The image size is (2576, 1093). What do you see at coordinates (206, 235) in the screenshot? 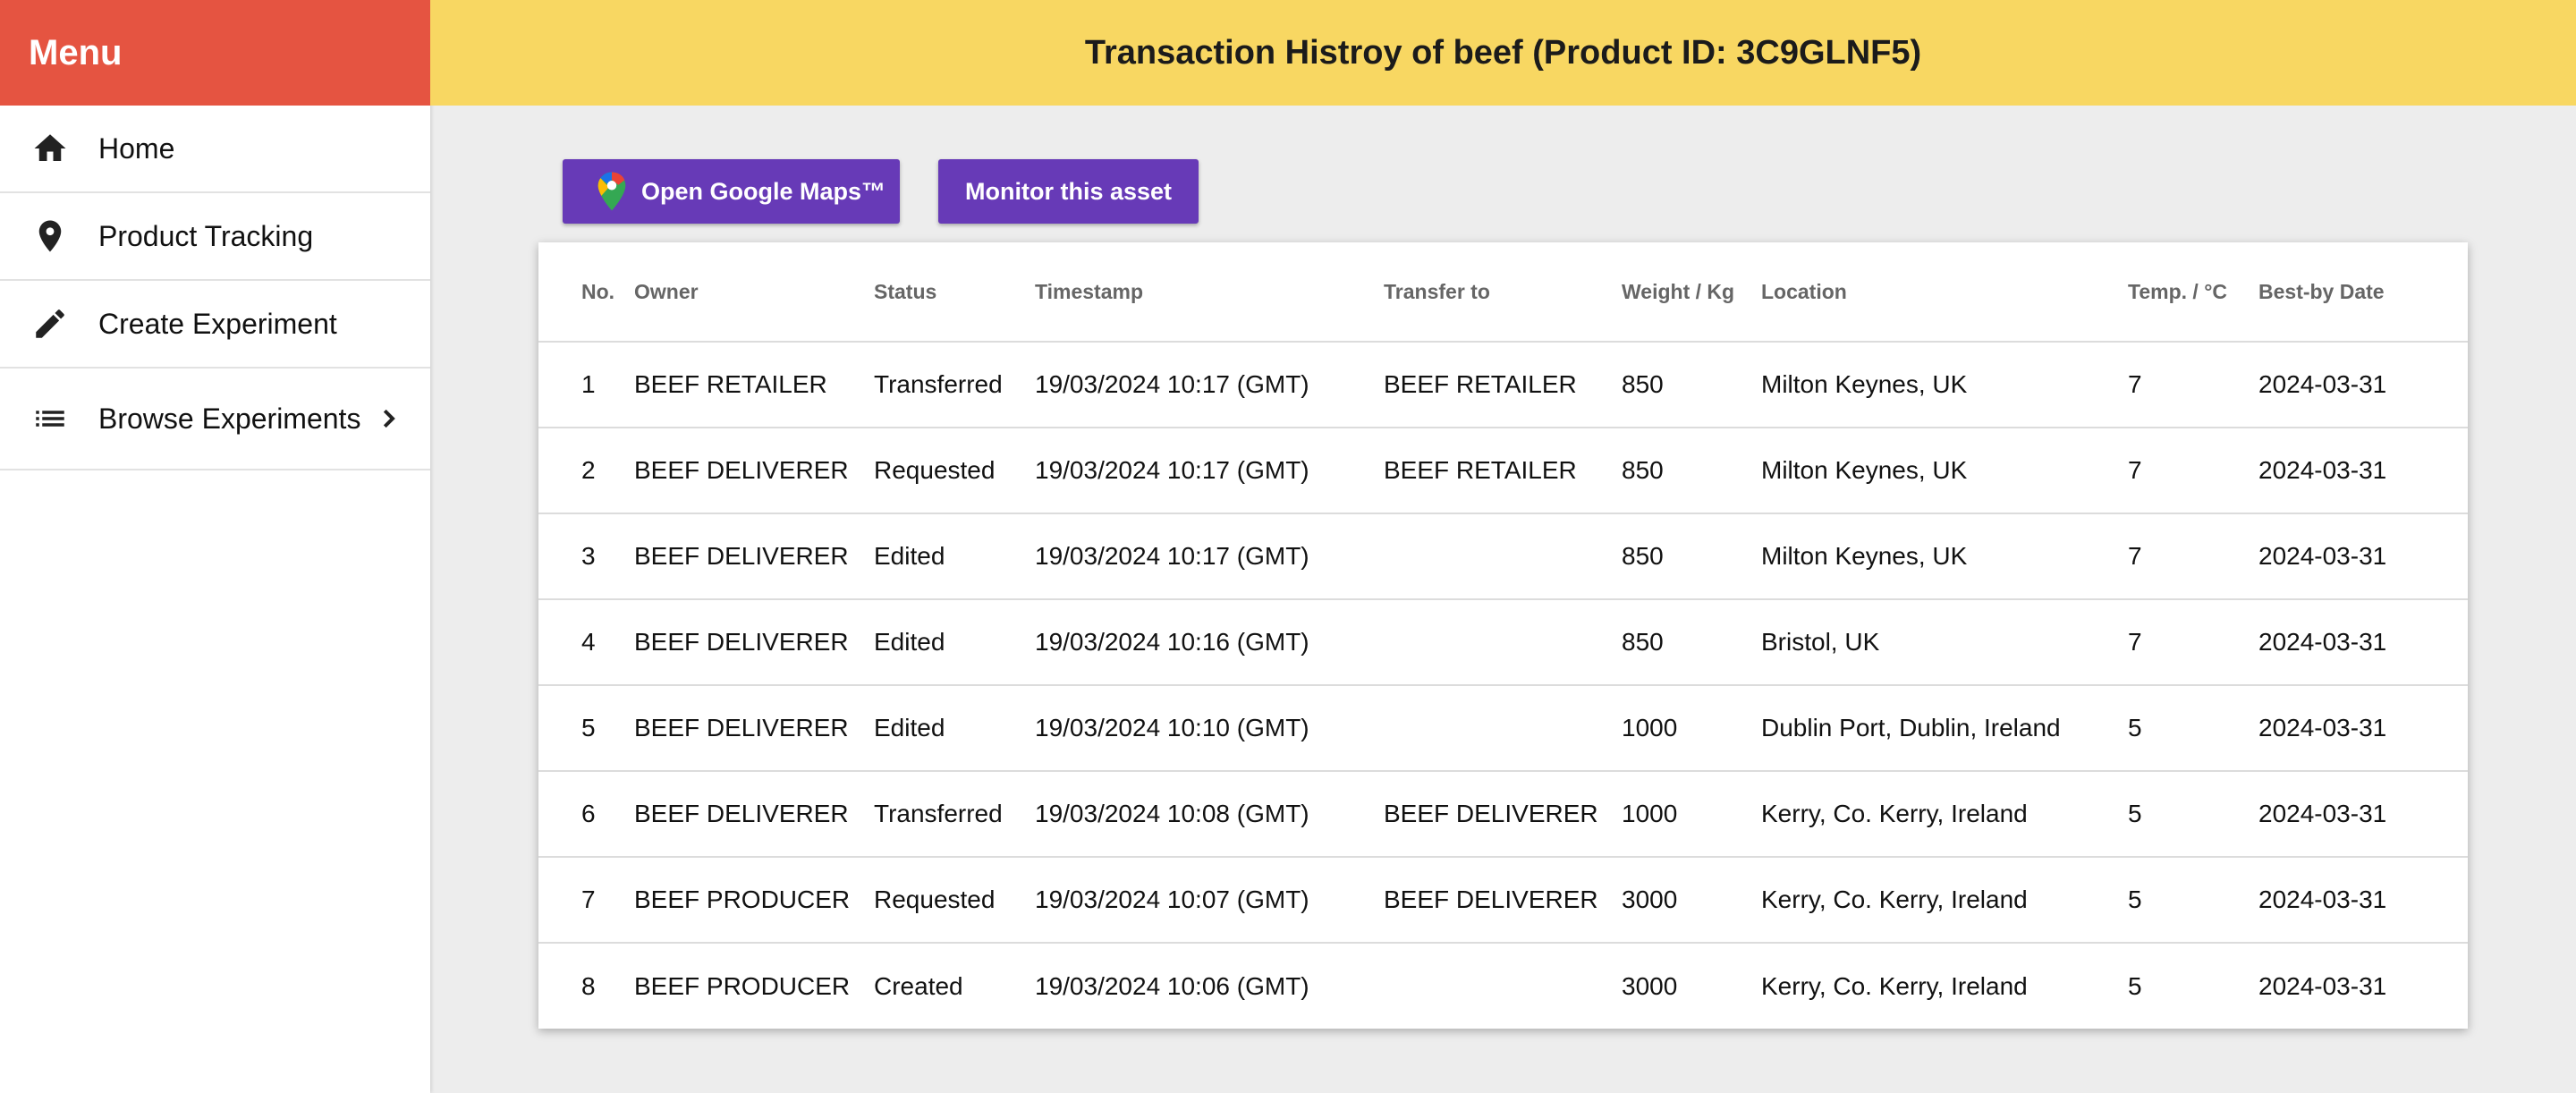
I see `sidebar-item-label: Product Tracking` at bounding box center [206, 235].